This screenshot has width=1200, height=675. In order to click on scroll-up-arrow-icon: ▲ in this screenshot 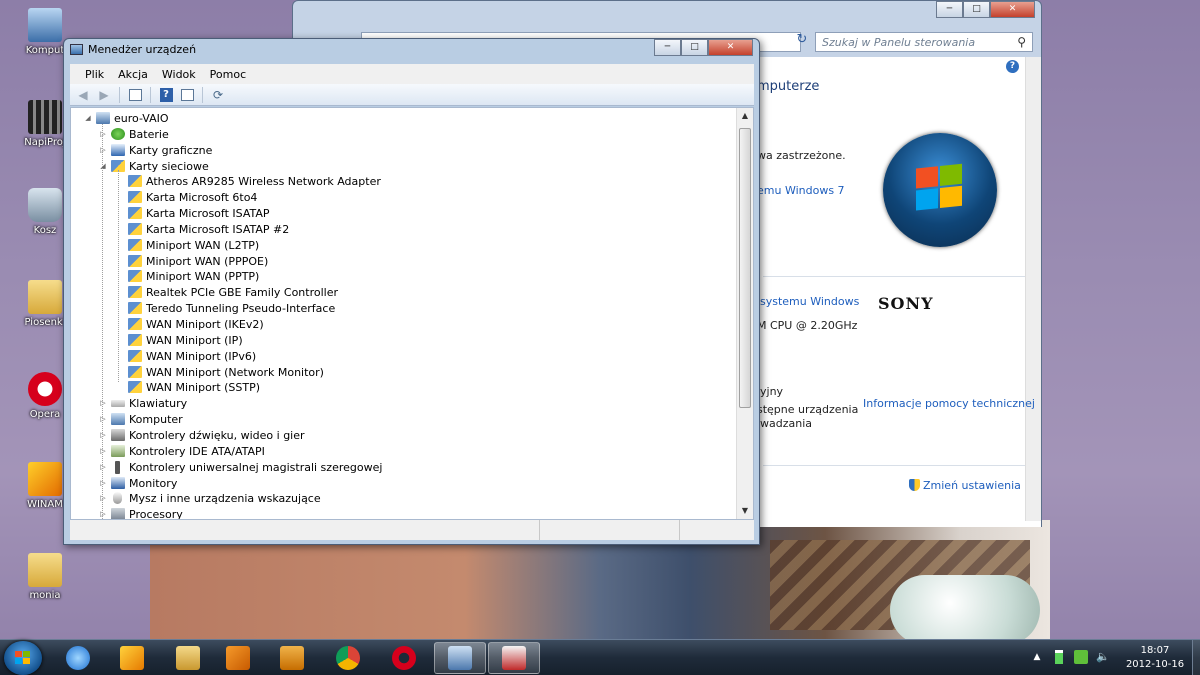, I will do `click(745, 116)`.